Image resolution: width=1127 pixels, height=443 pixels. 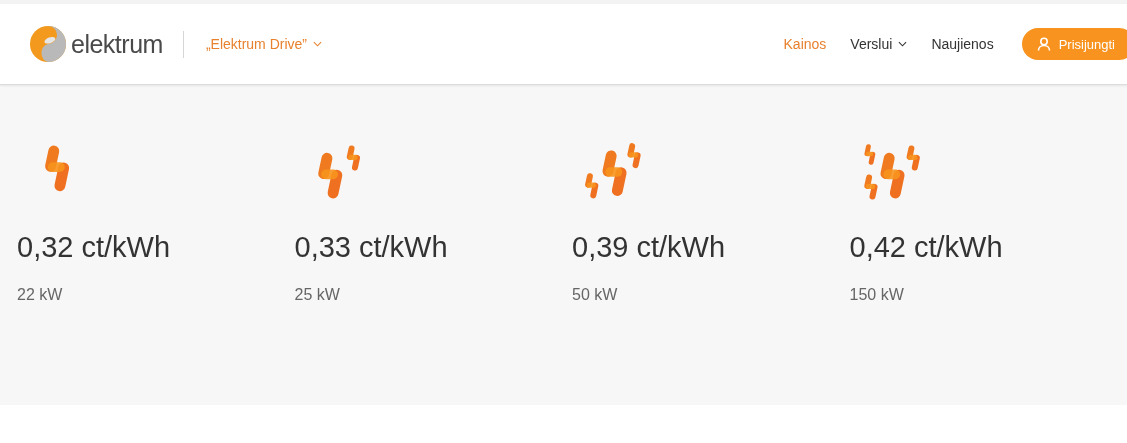 I want to click on nav-link: Naujienos, so click(x=962, y=44).